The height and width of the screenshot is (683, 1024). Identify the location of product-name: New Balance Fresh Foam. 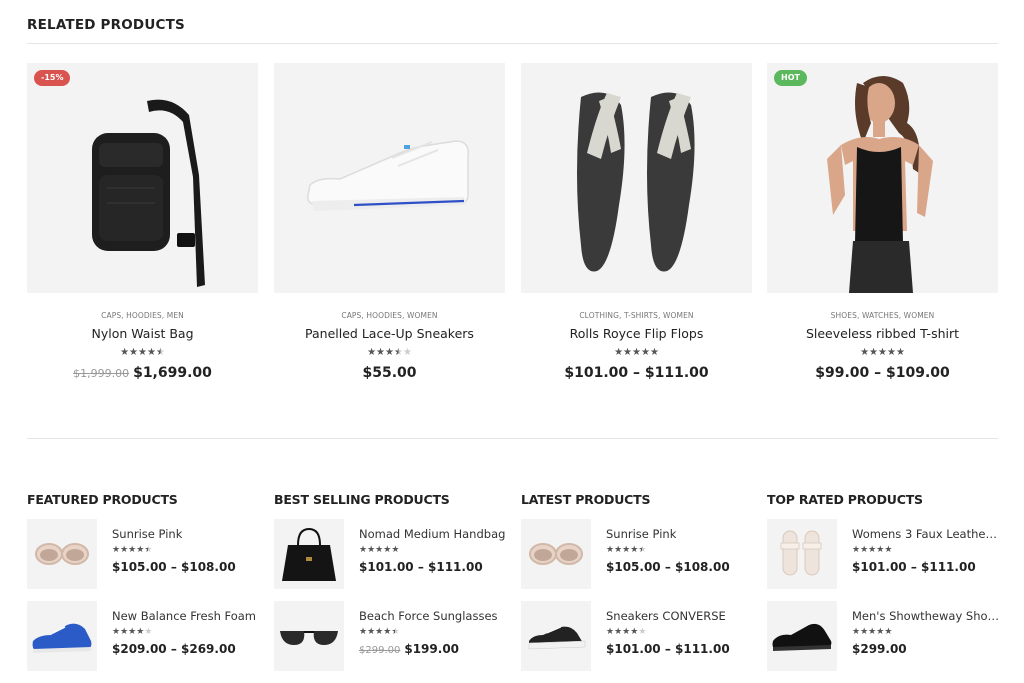
(186, 616).